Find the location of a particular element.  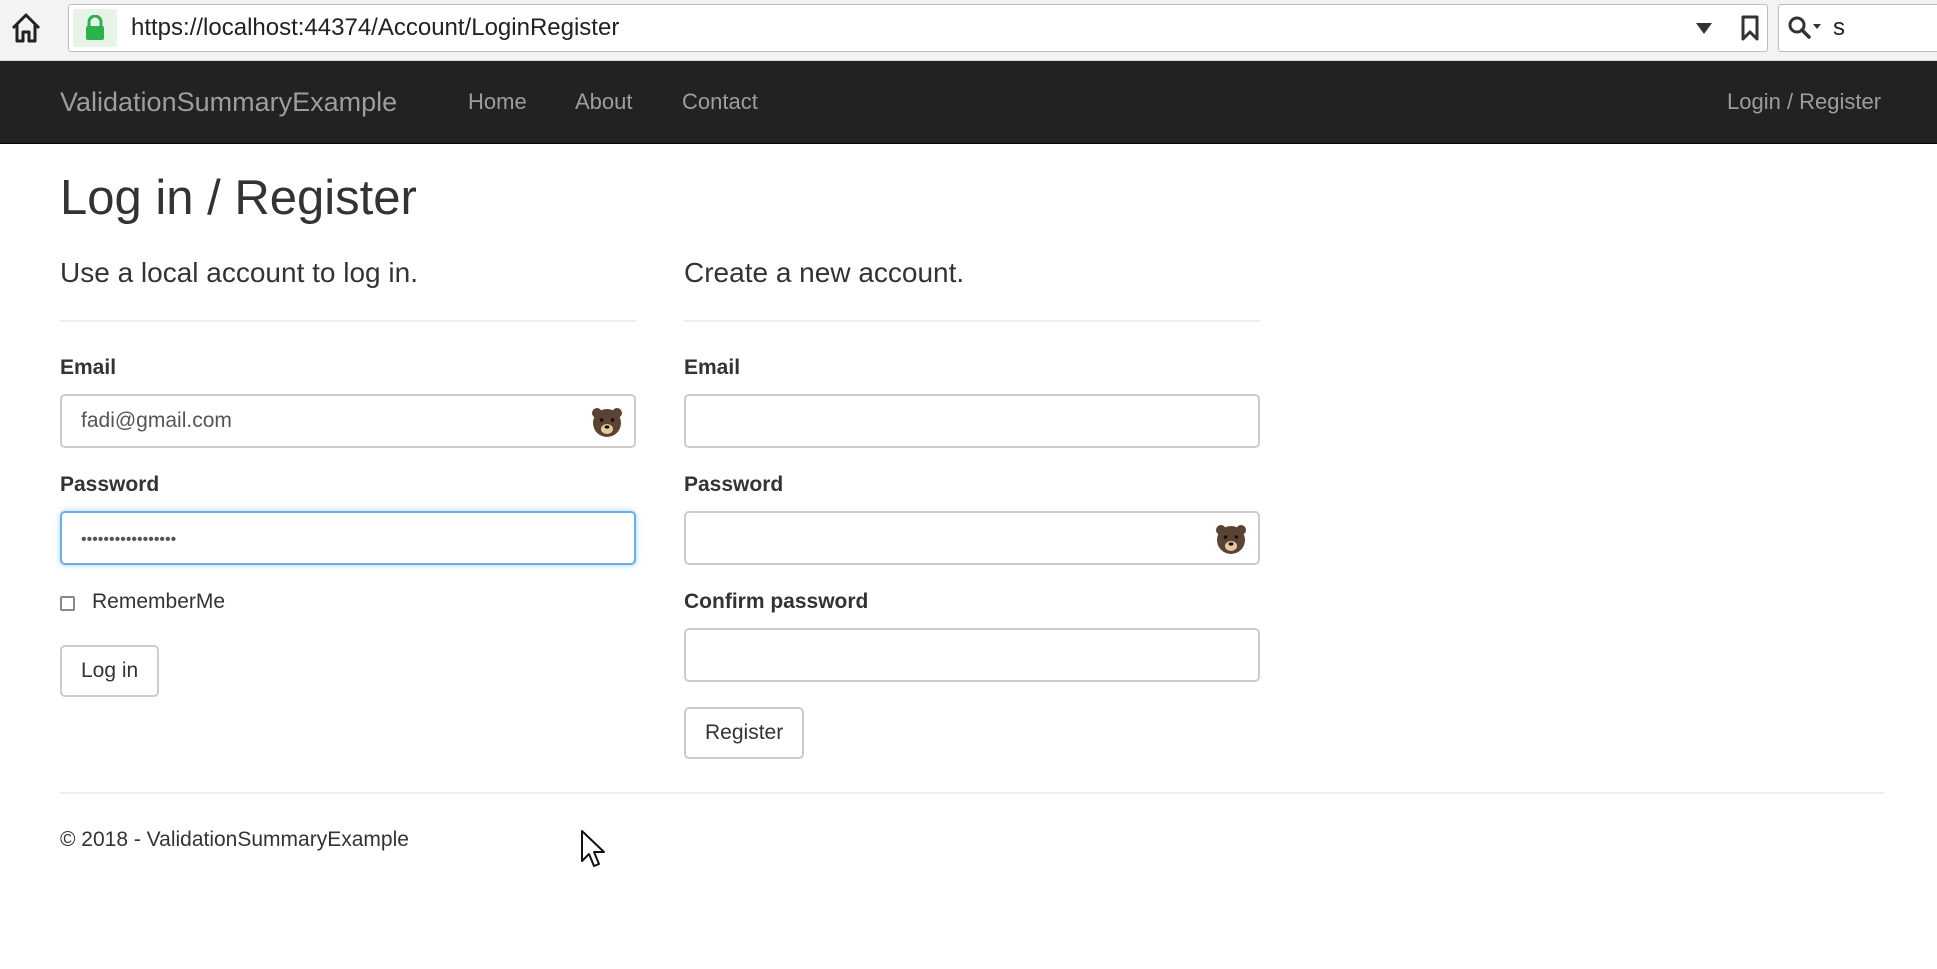

register-button: Register is located at coordinates (744, 733).